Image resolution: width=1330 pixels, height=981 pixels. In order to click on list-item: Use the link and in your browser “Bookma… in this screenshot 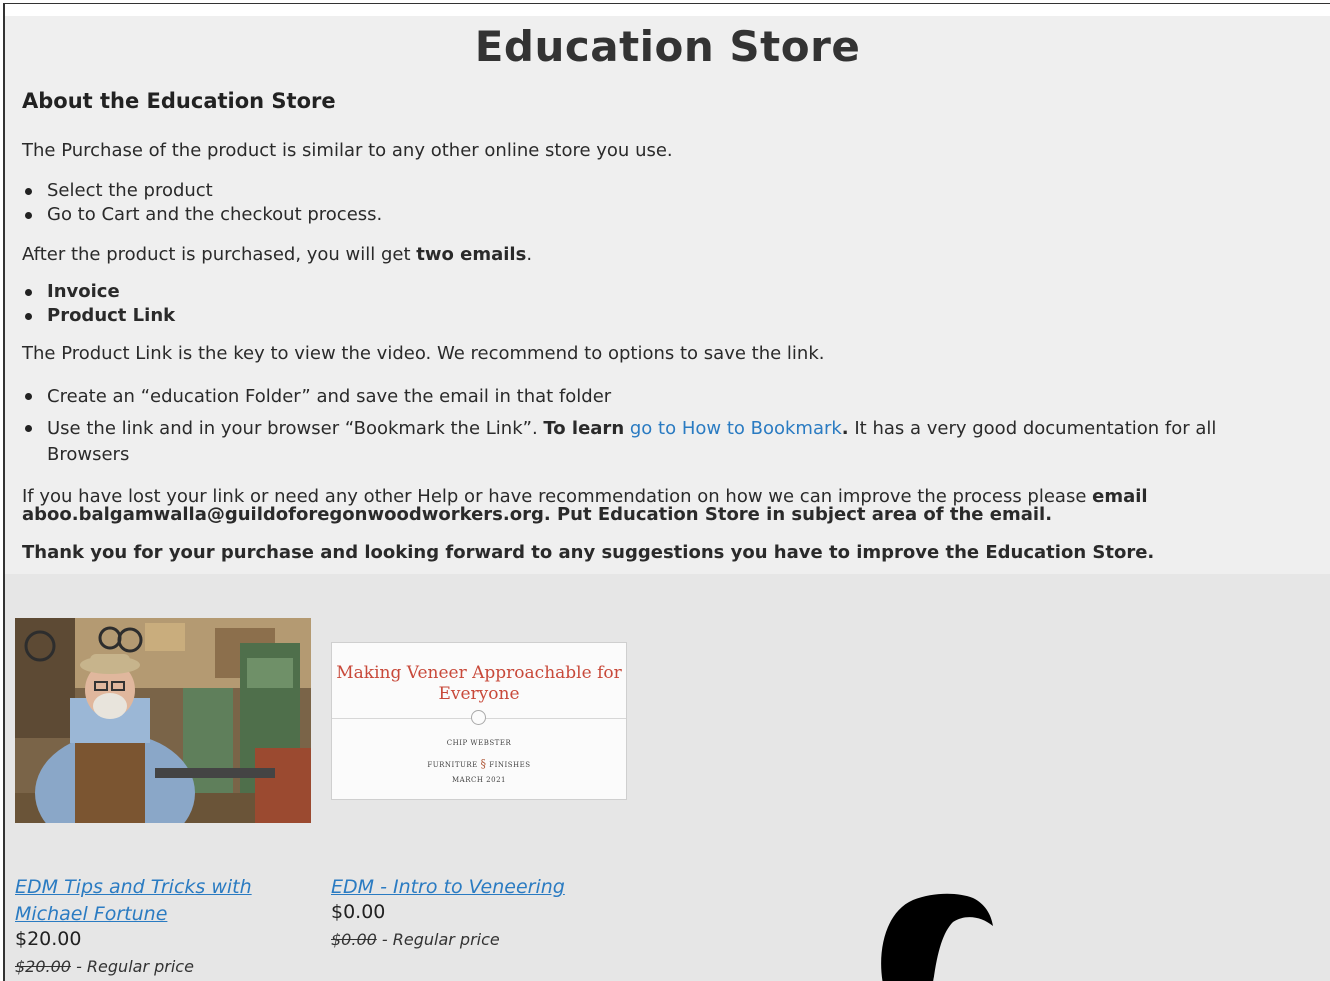, I will do `click(632, 442)`.